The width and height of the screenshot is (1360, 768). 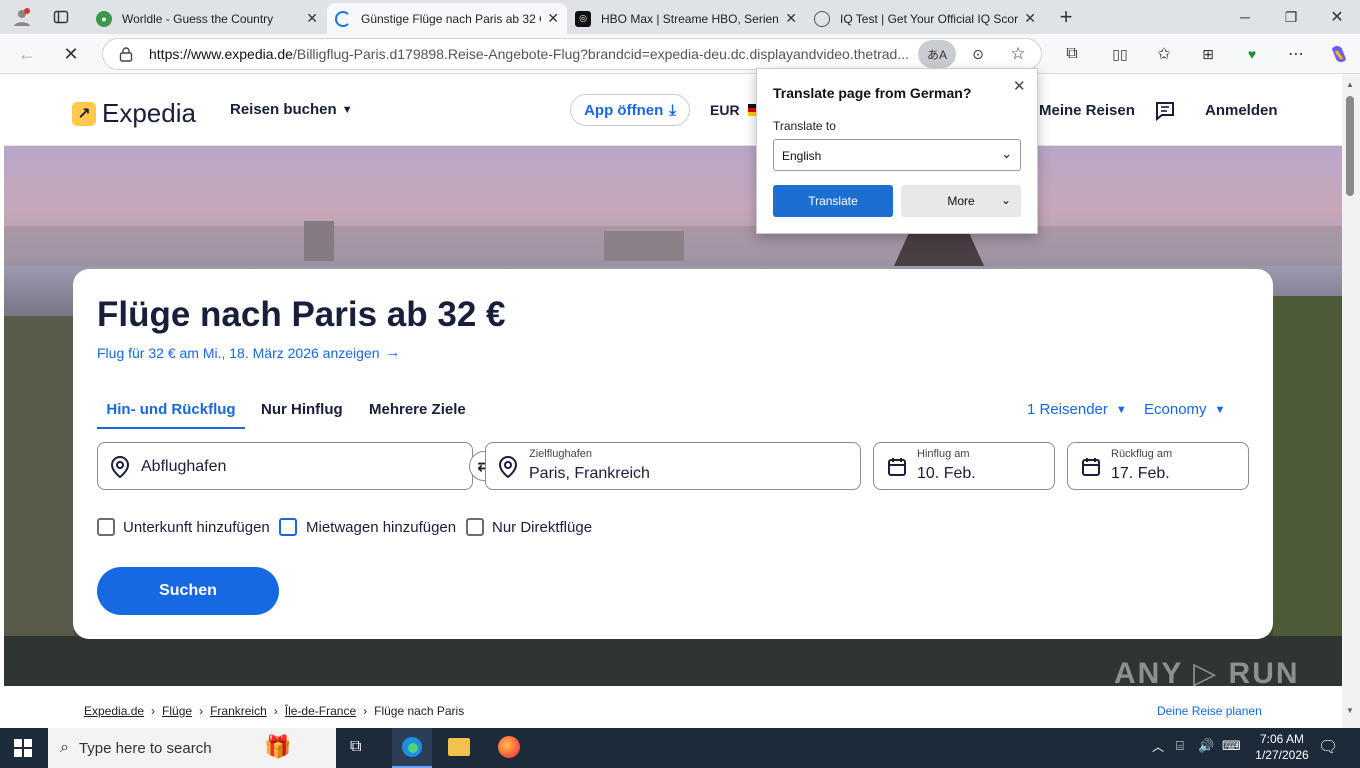 What do you see at coordinates (302, 409) in the screenshot?
I see `tab-nur-hinflug: Nur Hinflug` at bounding box center [302, 409].